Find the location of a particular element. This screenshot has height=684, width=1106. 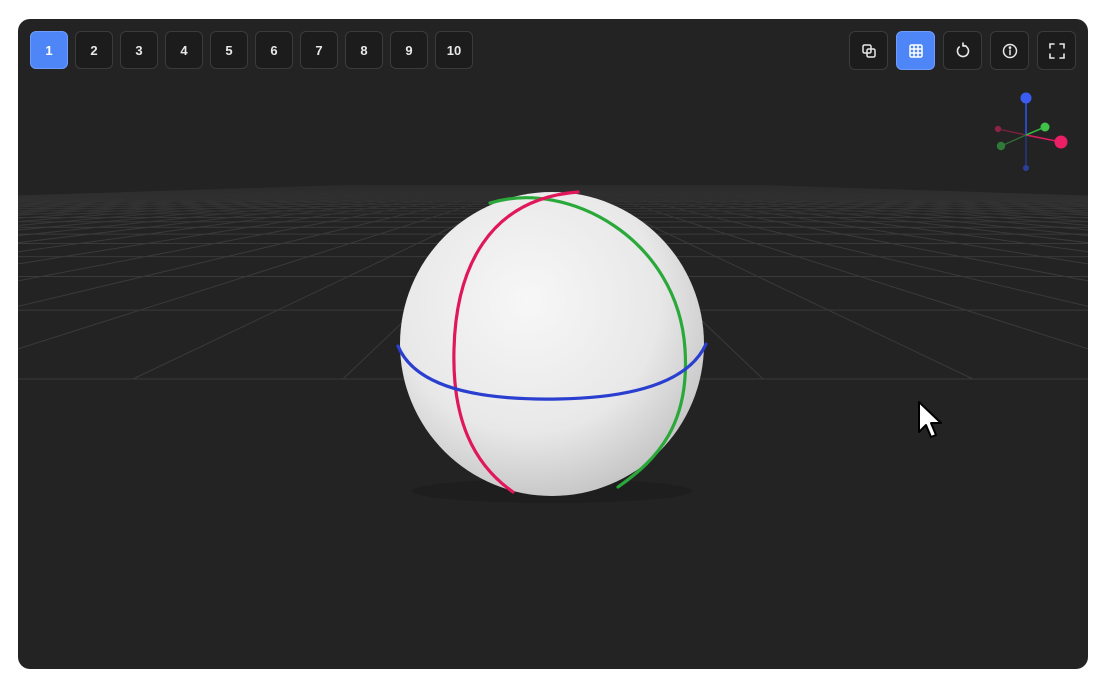

scene-button-9: 9 is located at coordinates (409, 50).